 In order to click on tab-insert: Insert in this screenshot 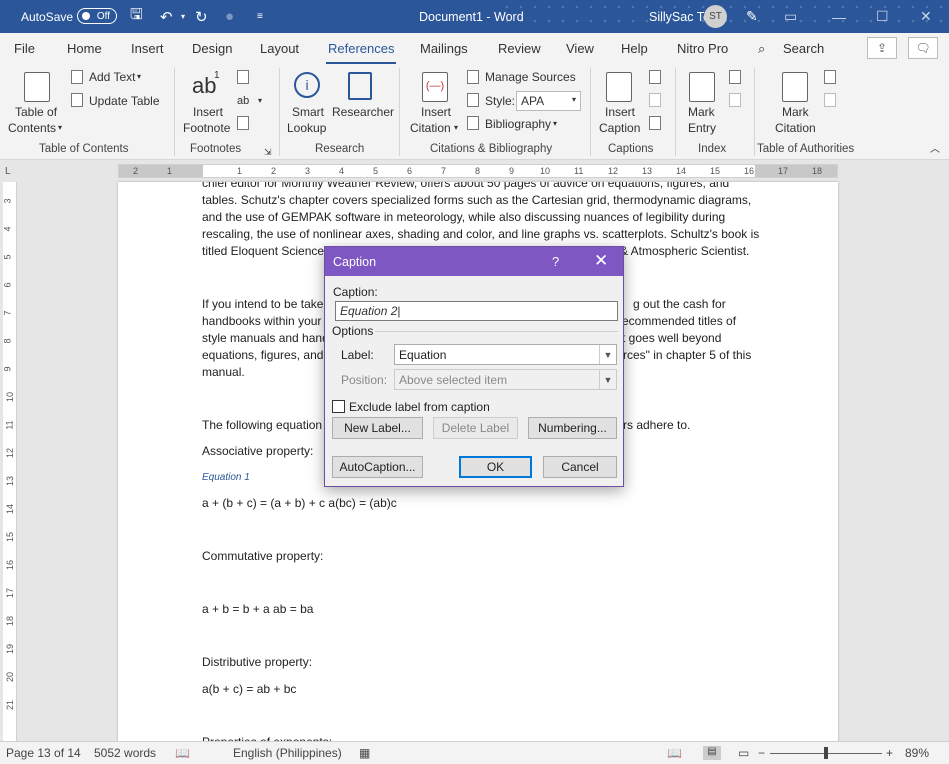, I will do `click(147, 48)`.